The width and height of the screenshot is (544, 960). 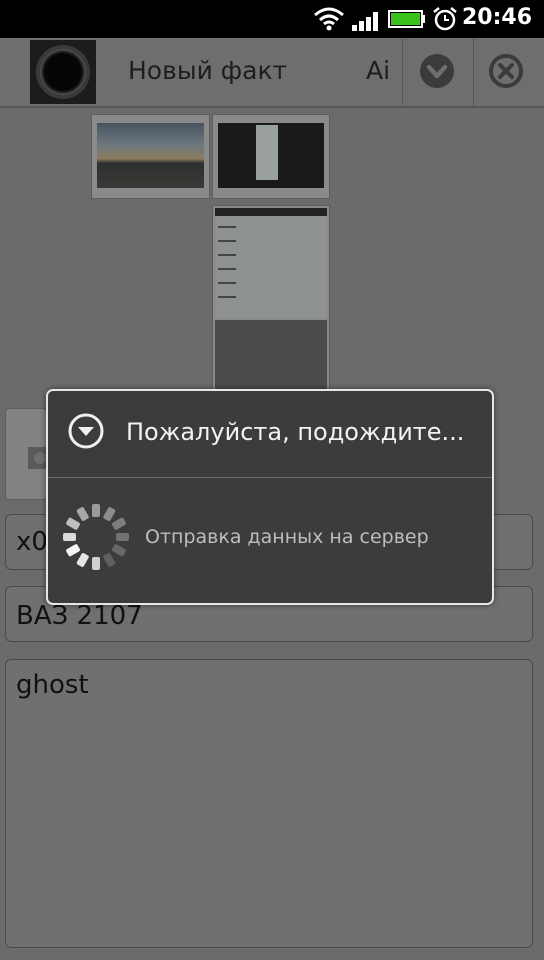 What do you see at coordinates (378, 70) in the screenshot?
I see `action-bar-extra: Аі` at bounding box center [378, 70].